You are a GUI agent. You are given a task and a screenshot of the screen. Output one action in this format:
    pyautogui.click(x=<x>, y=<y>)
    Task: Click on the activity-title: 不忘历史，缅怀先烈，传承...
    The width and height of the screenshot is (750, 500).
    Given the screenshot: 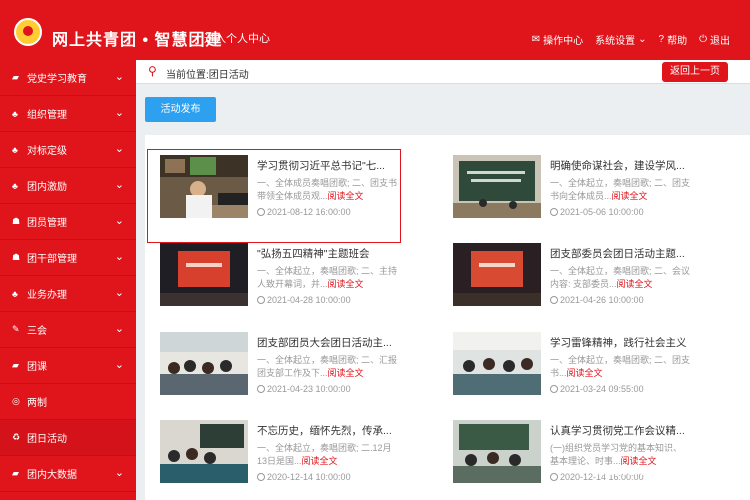 What is the action you would take?
    pyautogui.click(x=327, y=430)
    